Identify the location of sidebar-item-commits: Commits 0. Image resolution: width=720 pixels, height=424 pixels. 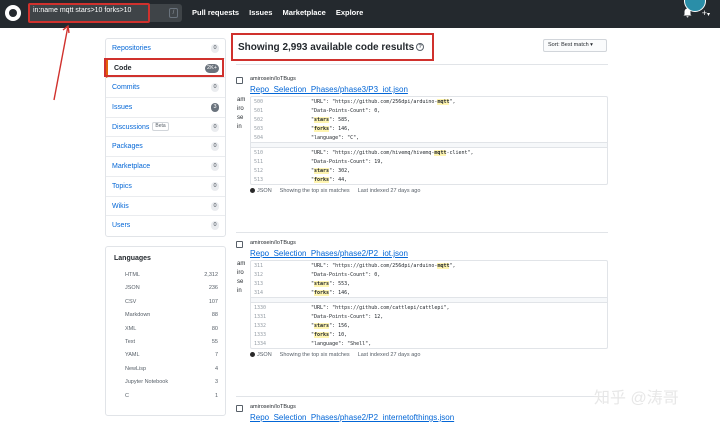
(165, 88).